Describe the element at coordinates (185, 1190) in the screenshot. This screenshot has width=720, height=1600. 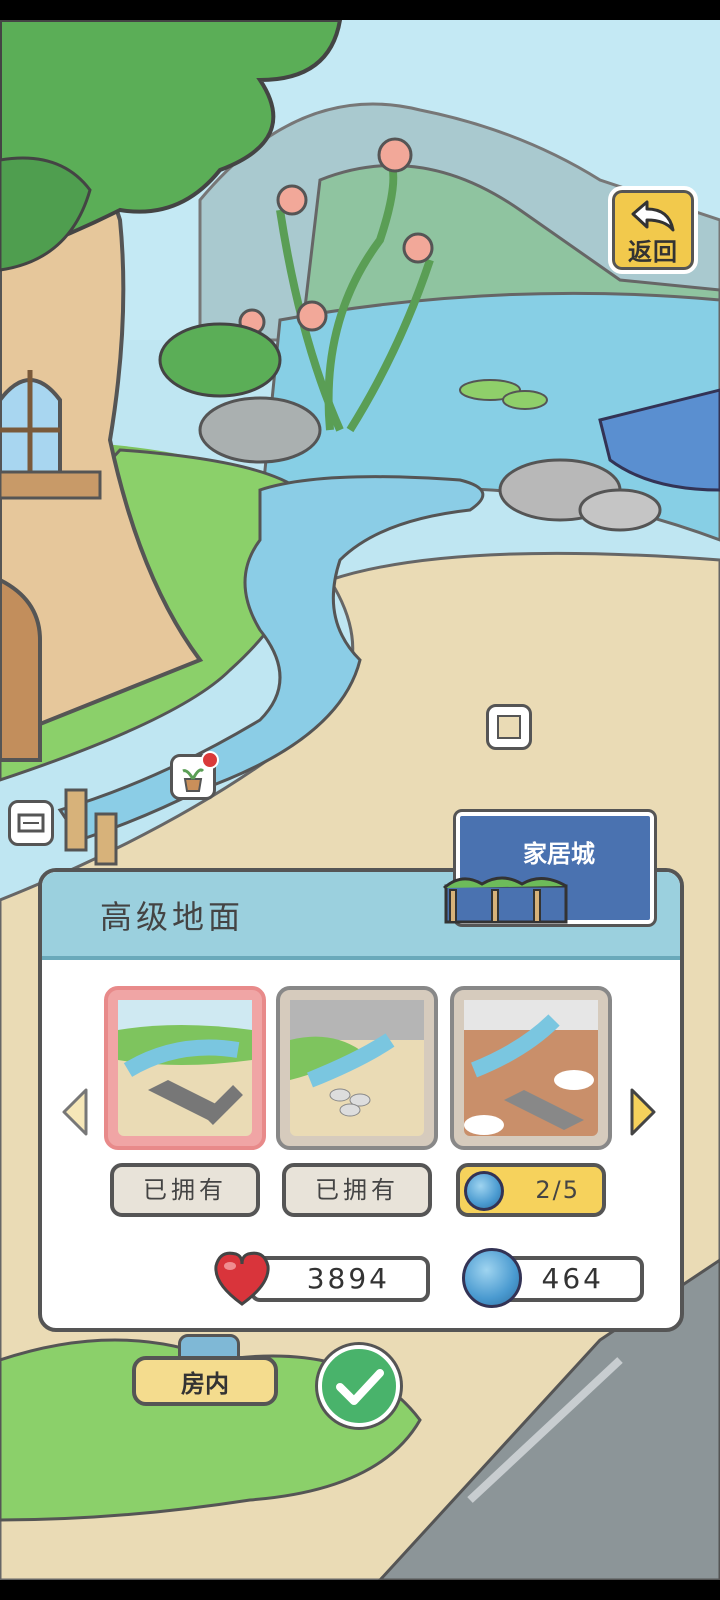
I see `owned-button-1: 已拥有` at that location.